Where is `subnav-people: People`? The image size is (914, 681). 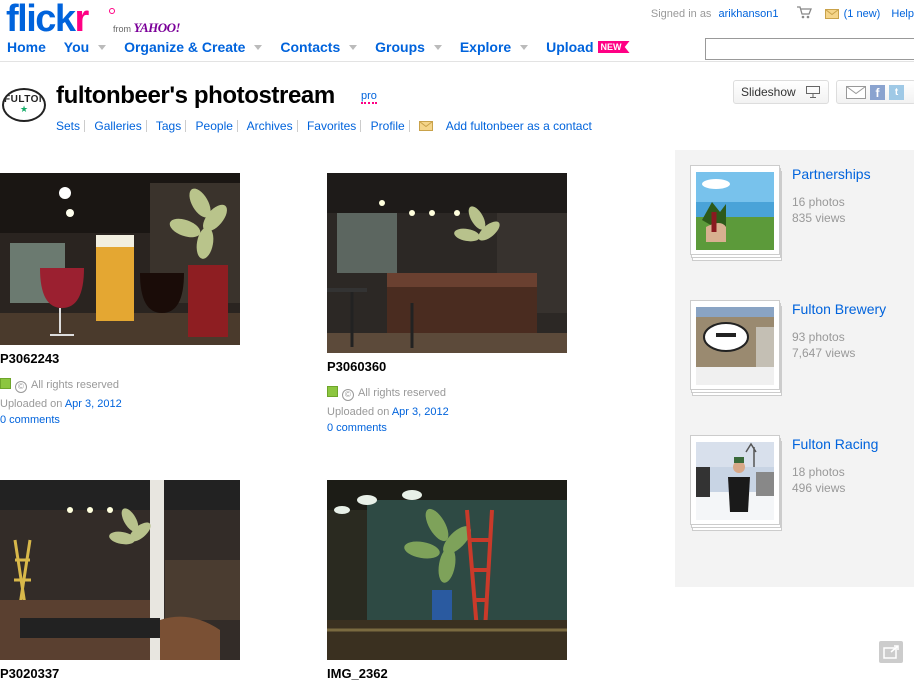
subnav-people: People is located at coordinates (214, 126).